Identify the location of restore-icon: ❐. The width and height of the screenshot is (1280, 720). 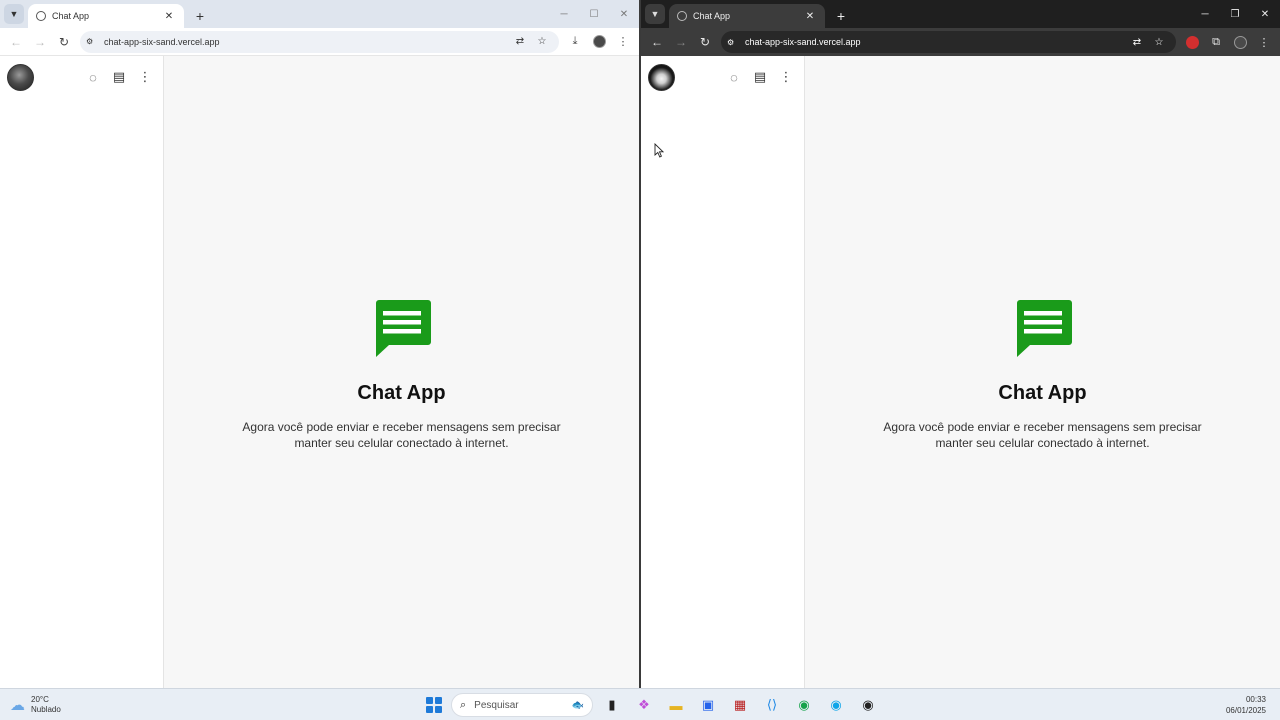
(1235, 14).